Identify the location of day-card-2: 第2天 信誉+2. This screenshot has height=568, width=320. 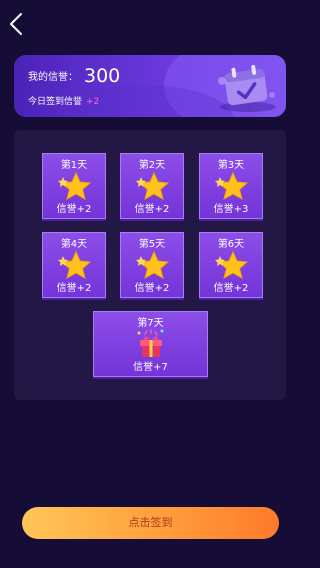
(152, 186).